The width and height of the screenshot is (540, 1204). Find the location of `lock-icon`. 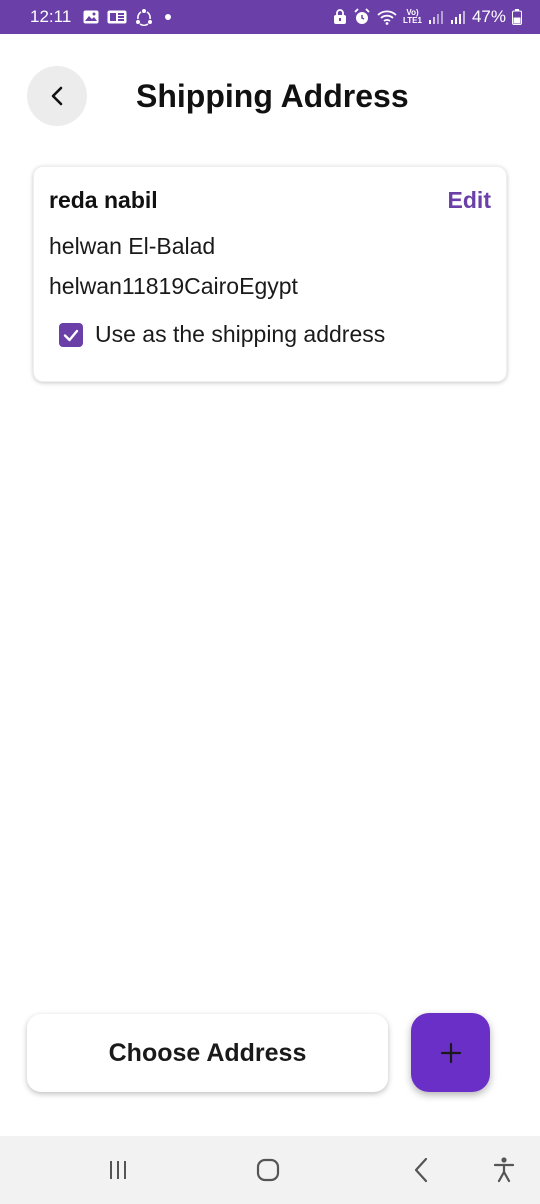

lock-icon is located at coordinates (340, 17).